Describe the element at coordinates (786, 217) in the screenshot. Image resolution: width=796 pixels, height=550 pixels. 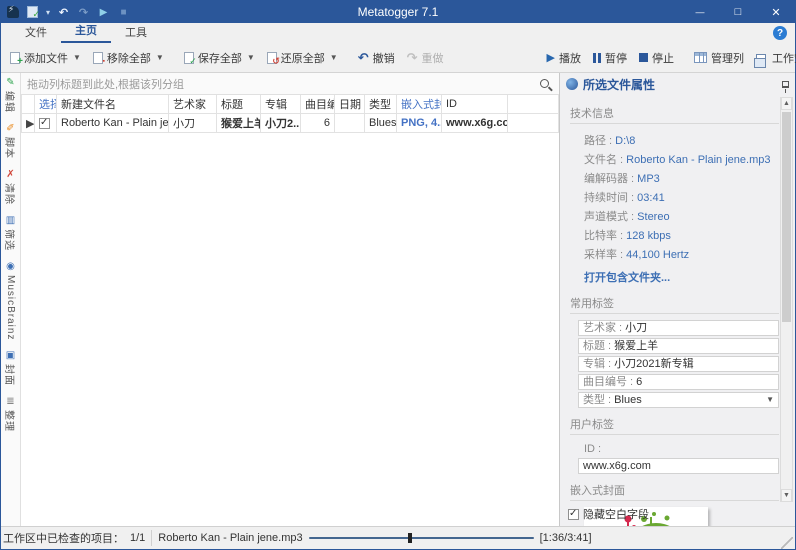
I see `scrollbar-thumb` at that location.